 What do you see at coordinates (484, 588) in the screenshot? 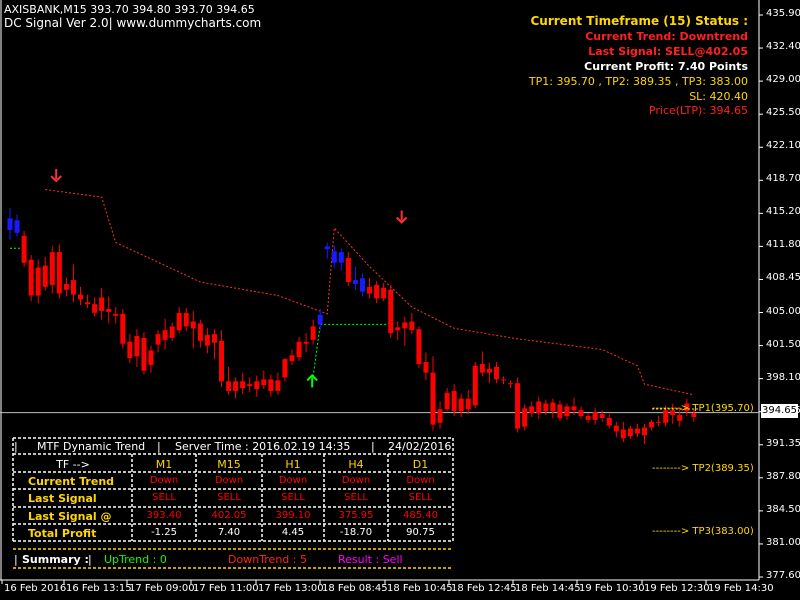
I see `time-tick-label: 18 Feb 12:45` at bounding box center [484, 588].